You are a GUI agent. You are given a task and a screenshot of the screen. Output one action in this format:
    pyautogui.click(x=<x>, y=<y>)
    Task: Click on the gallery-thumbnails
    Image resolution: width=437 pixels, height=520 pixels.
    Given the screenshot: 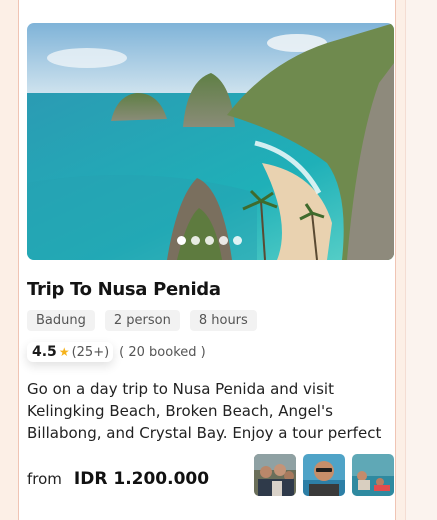 What is the action you would take?
    pyautogui.click(x=324, y=475)
    